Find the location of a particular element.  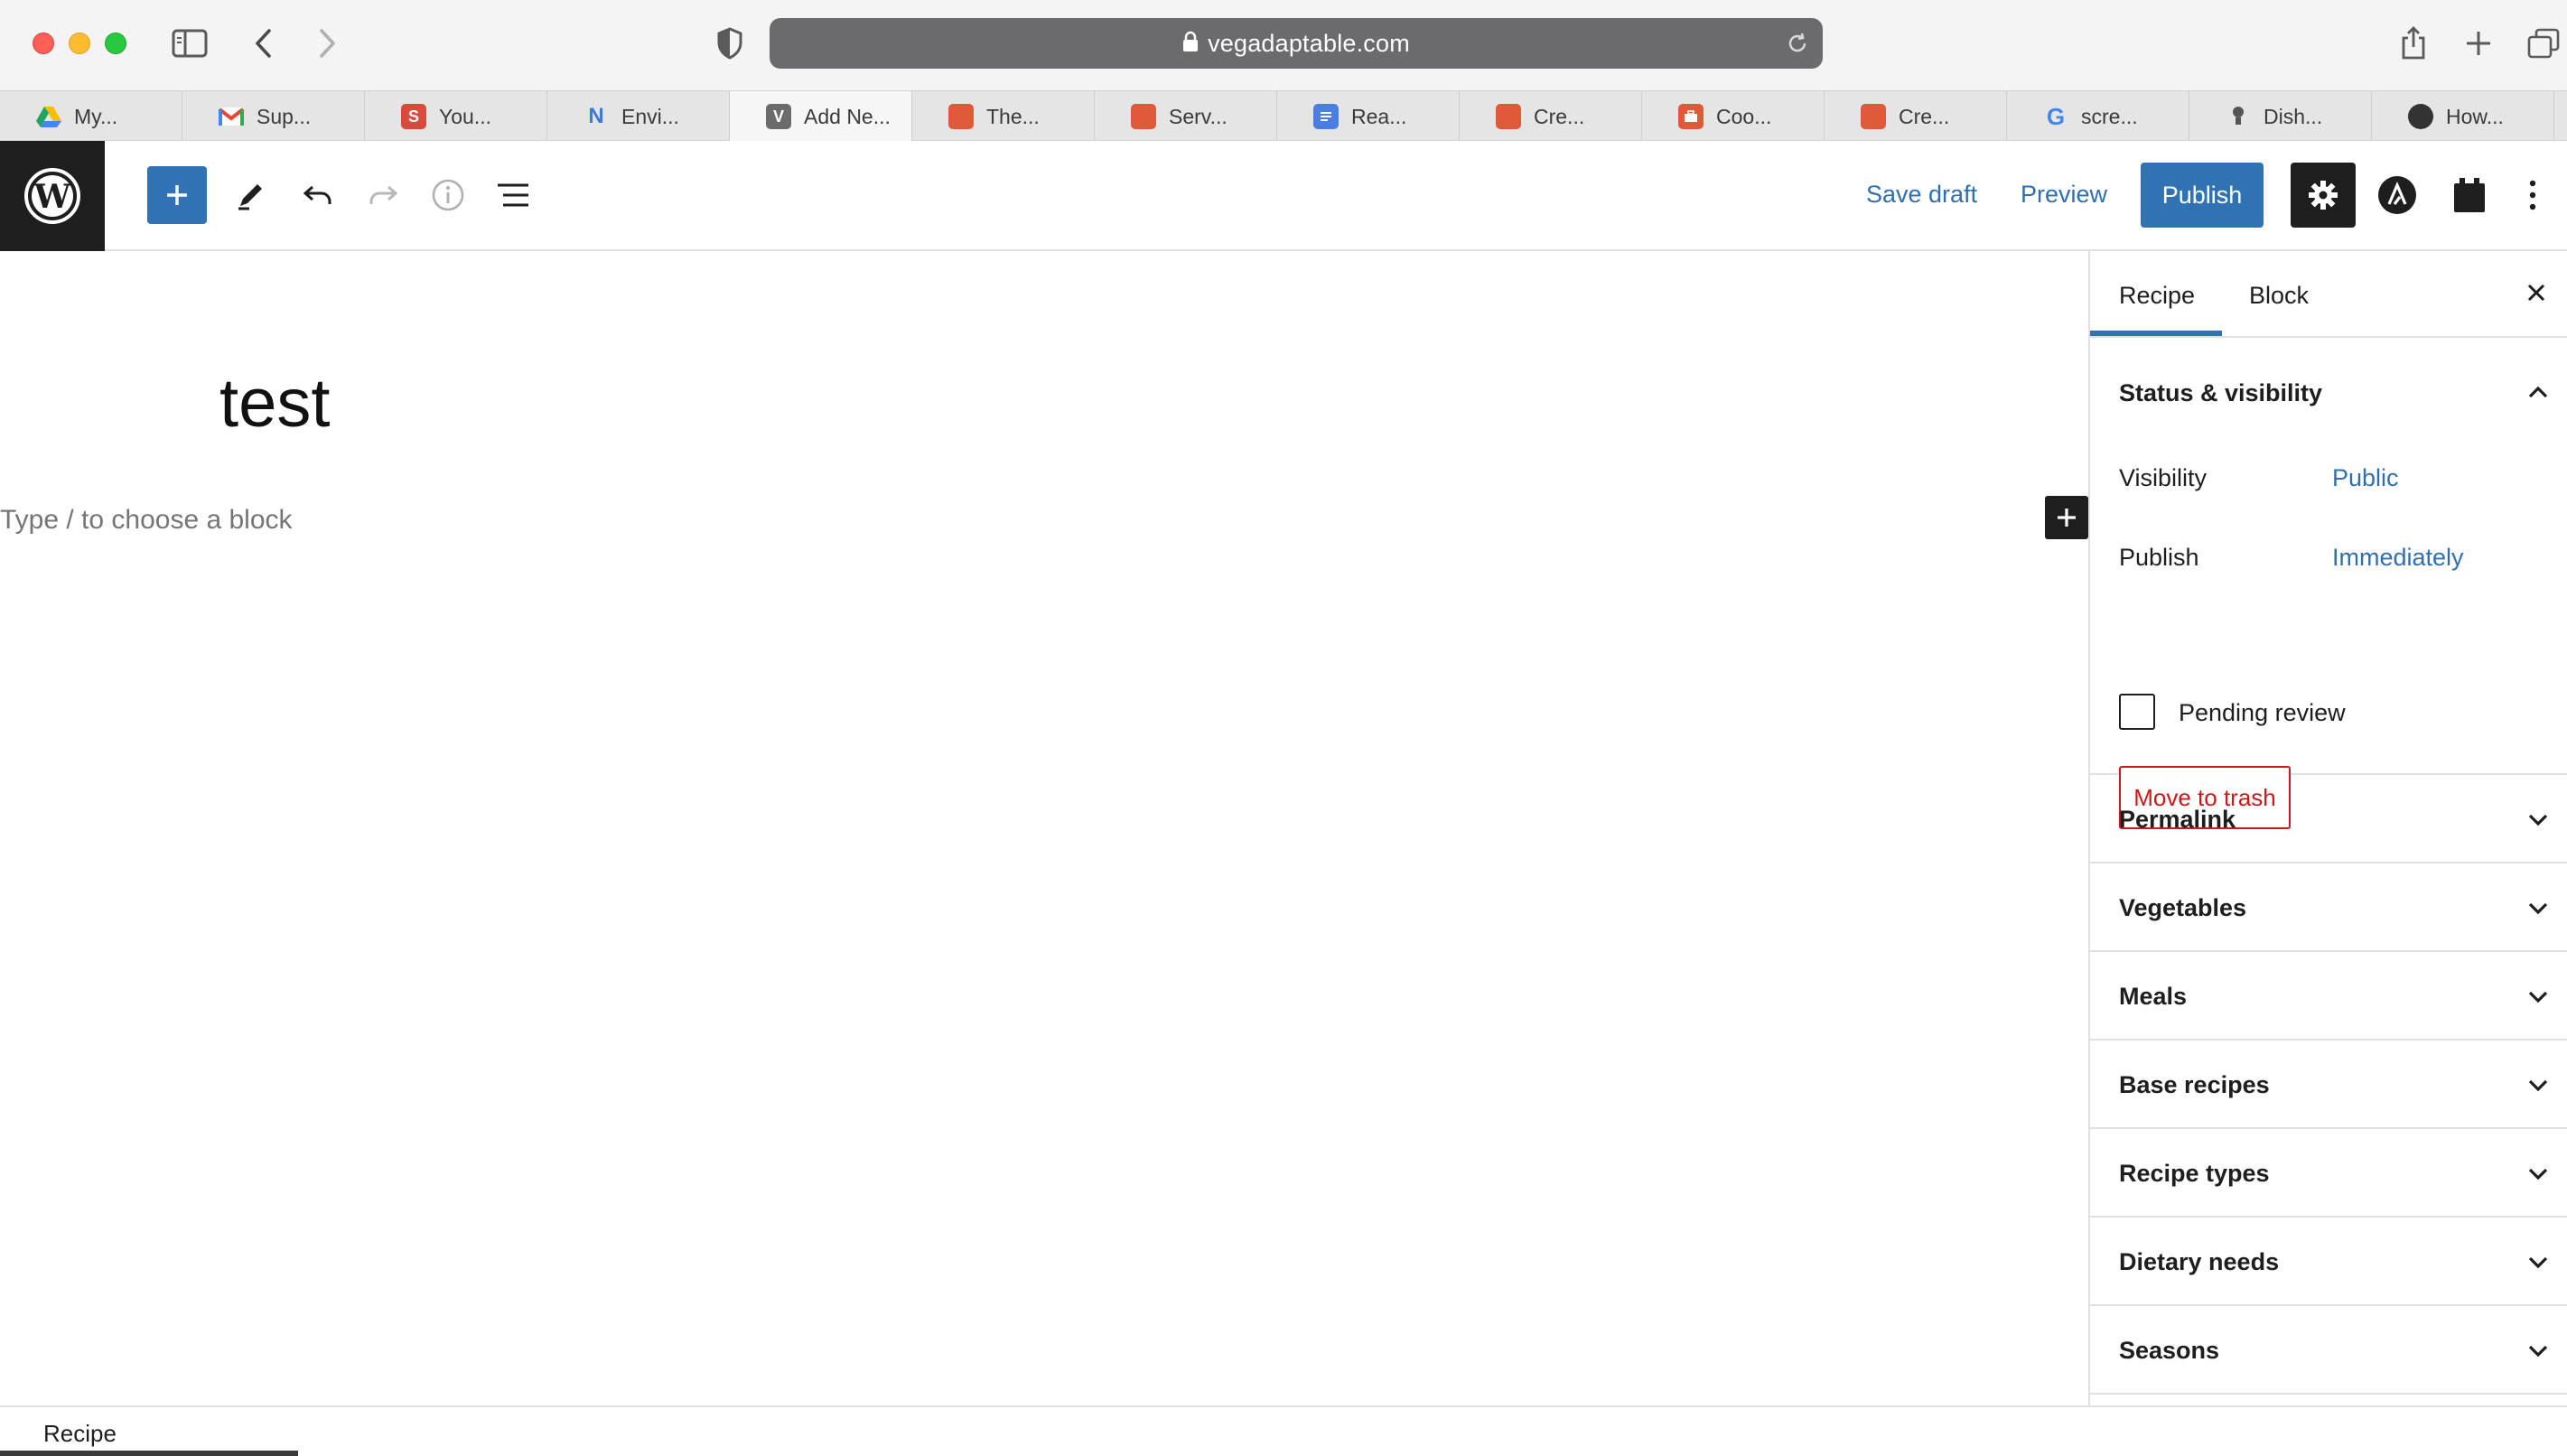

breadcrumb: Recipe is located at coordinates (80, 1434).